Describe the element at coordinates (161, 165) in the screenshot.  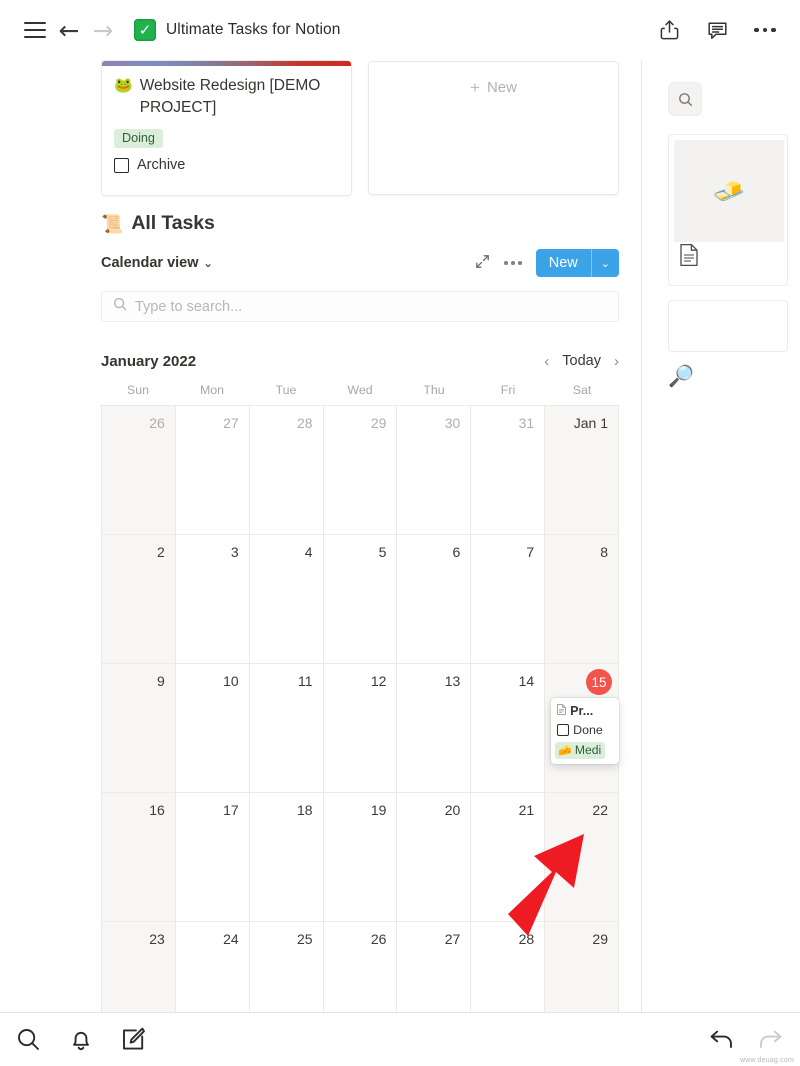
I see `archive-label: Archive` at that location.